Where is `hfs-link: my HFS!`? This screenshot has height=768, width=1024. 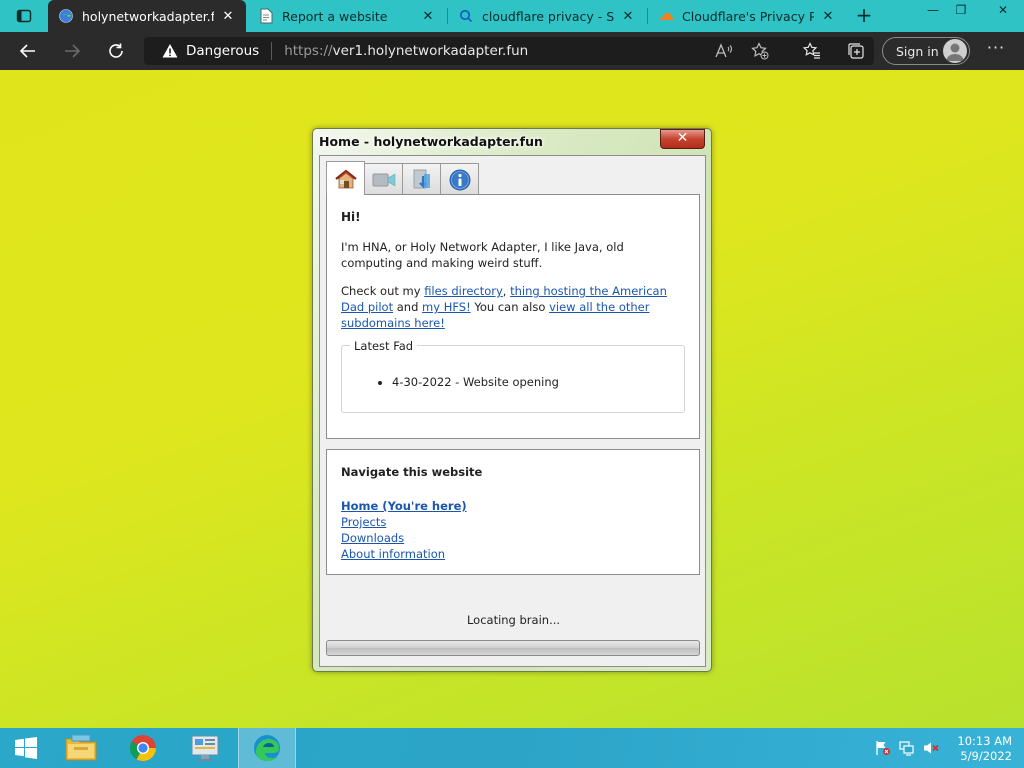 hfs-link: my HFS! is located at coordinates (446, 307).